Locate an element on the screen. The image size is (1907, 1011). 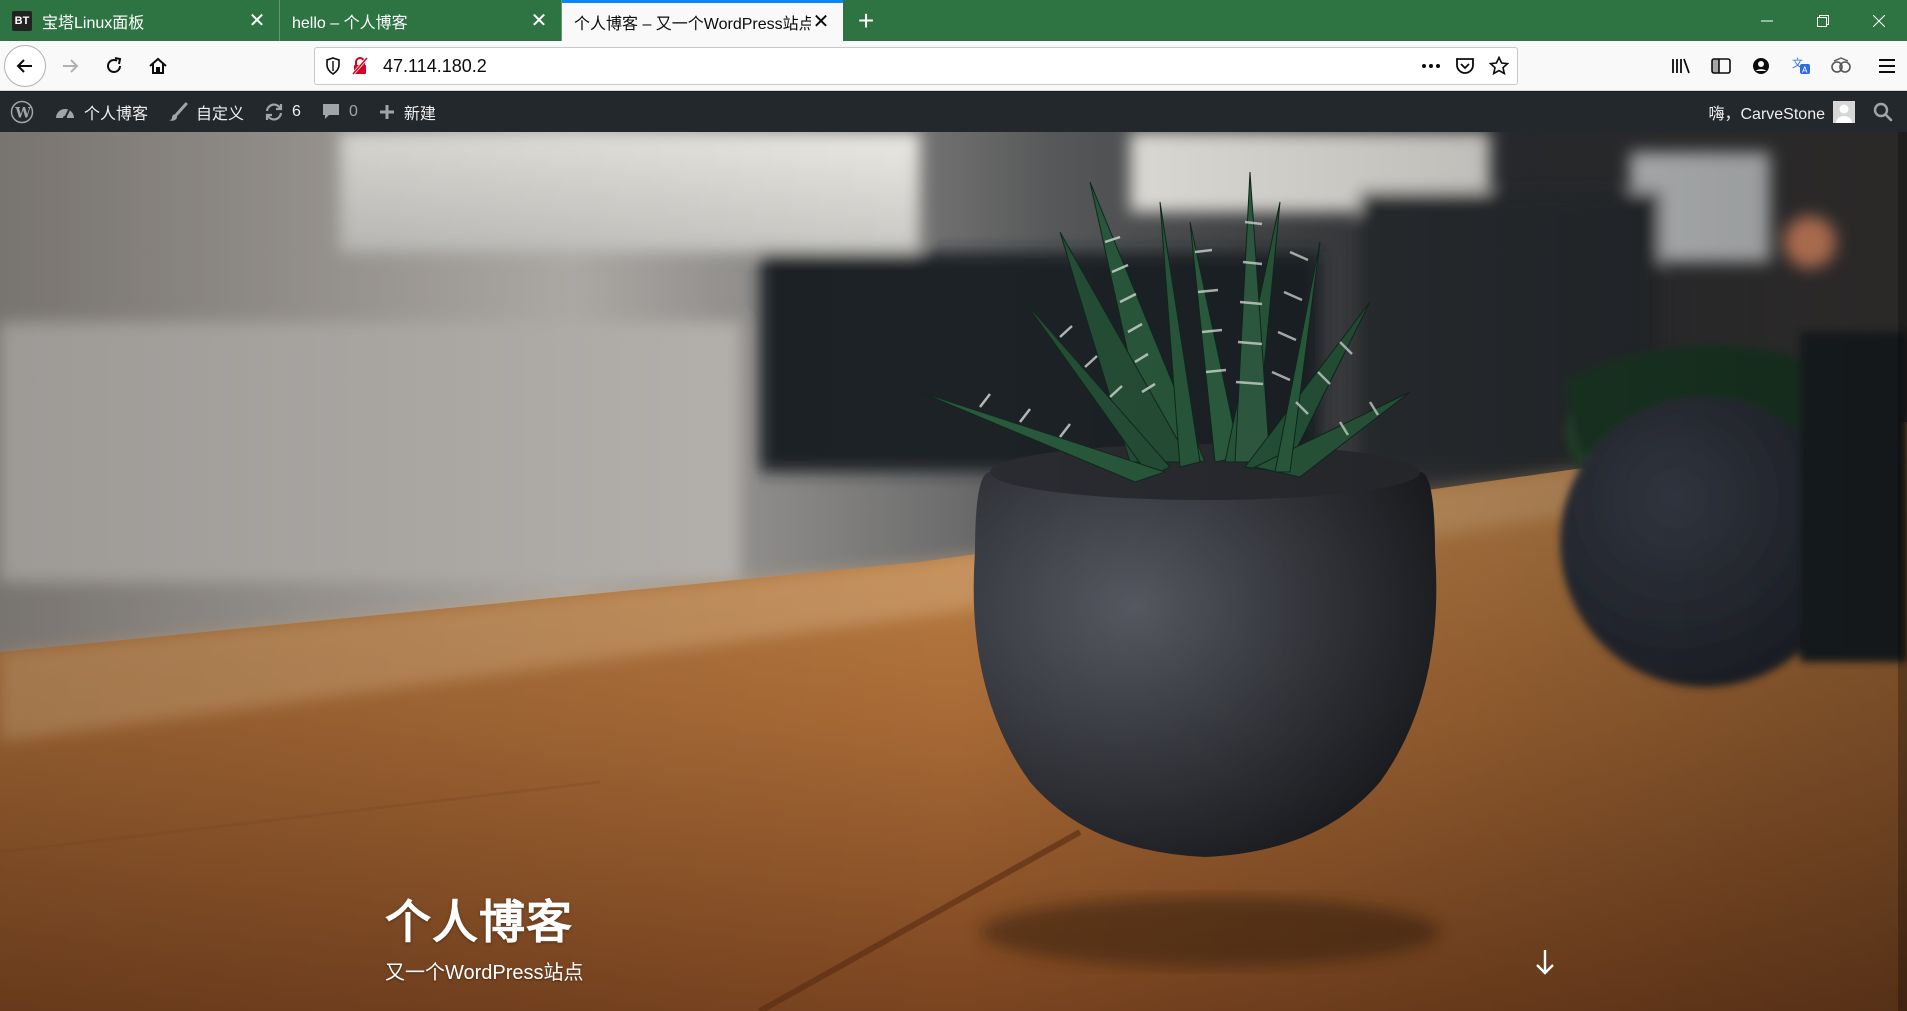
greeting-label: 嗨，CarveStone is located at coordinates (1767, 114).